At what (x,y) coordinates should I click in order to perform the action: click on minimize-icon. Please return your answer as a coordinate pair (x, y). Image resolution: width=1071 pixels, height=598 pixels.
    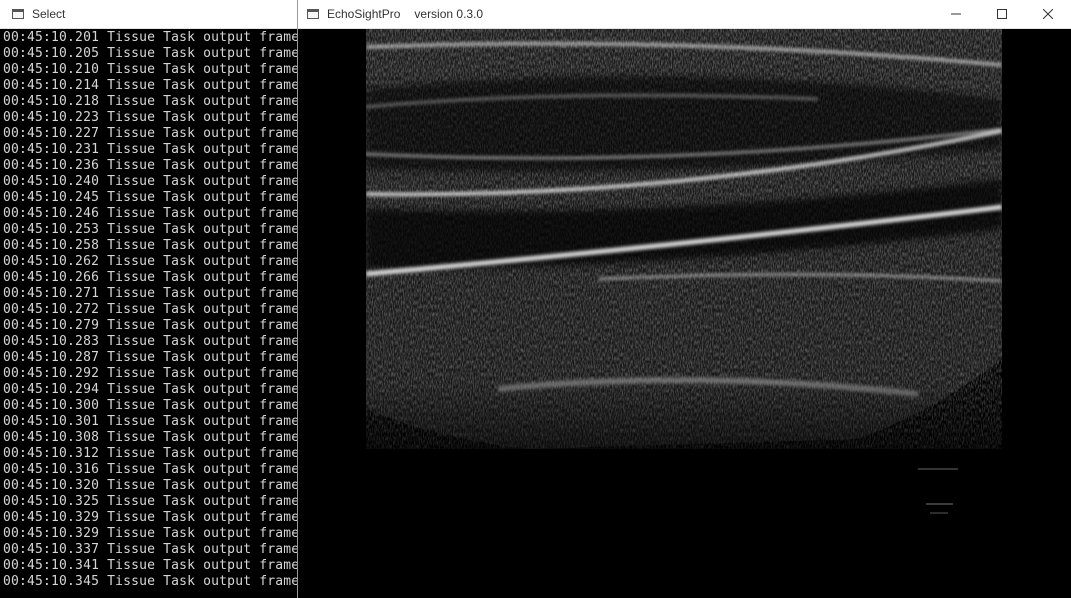
    Looking at the image, I should click on (956, 14).